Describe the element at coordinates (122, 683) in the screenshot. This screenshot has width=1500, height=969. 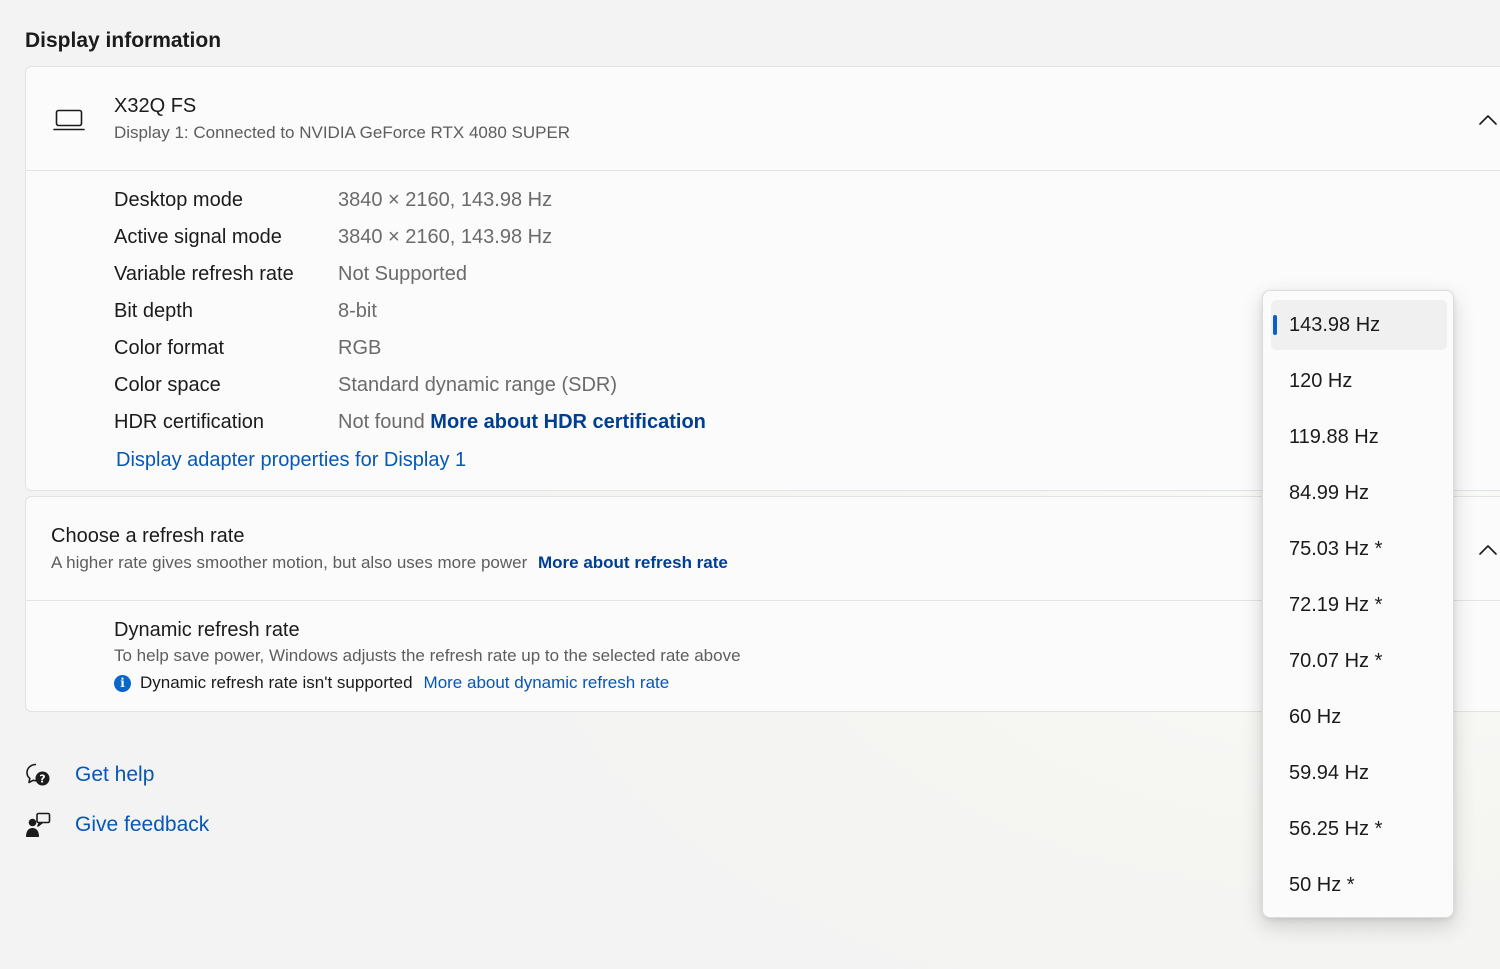
I see `info-icon: i` at that location.